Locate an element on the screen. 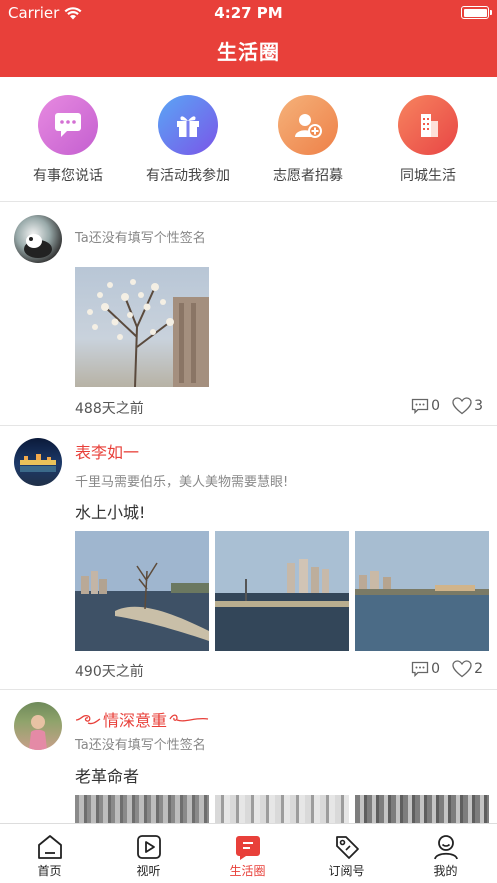 The height and width of the screenshot is (883, 497). quick-actions: 有事您说话 有活动我参加 志愿者招募 同城生活 is located at coordinates (248, 139).